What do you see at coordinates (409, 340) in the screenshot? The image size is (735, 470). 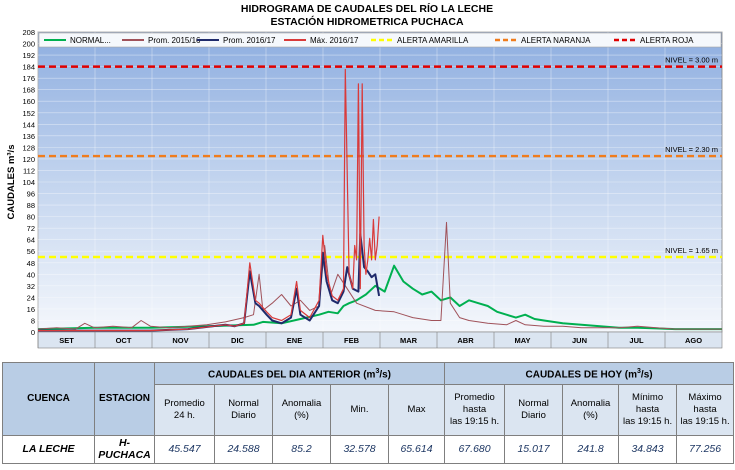 I see `month-label-mar: MAR` at bounding box center [409, 340].